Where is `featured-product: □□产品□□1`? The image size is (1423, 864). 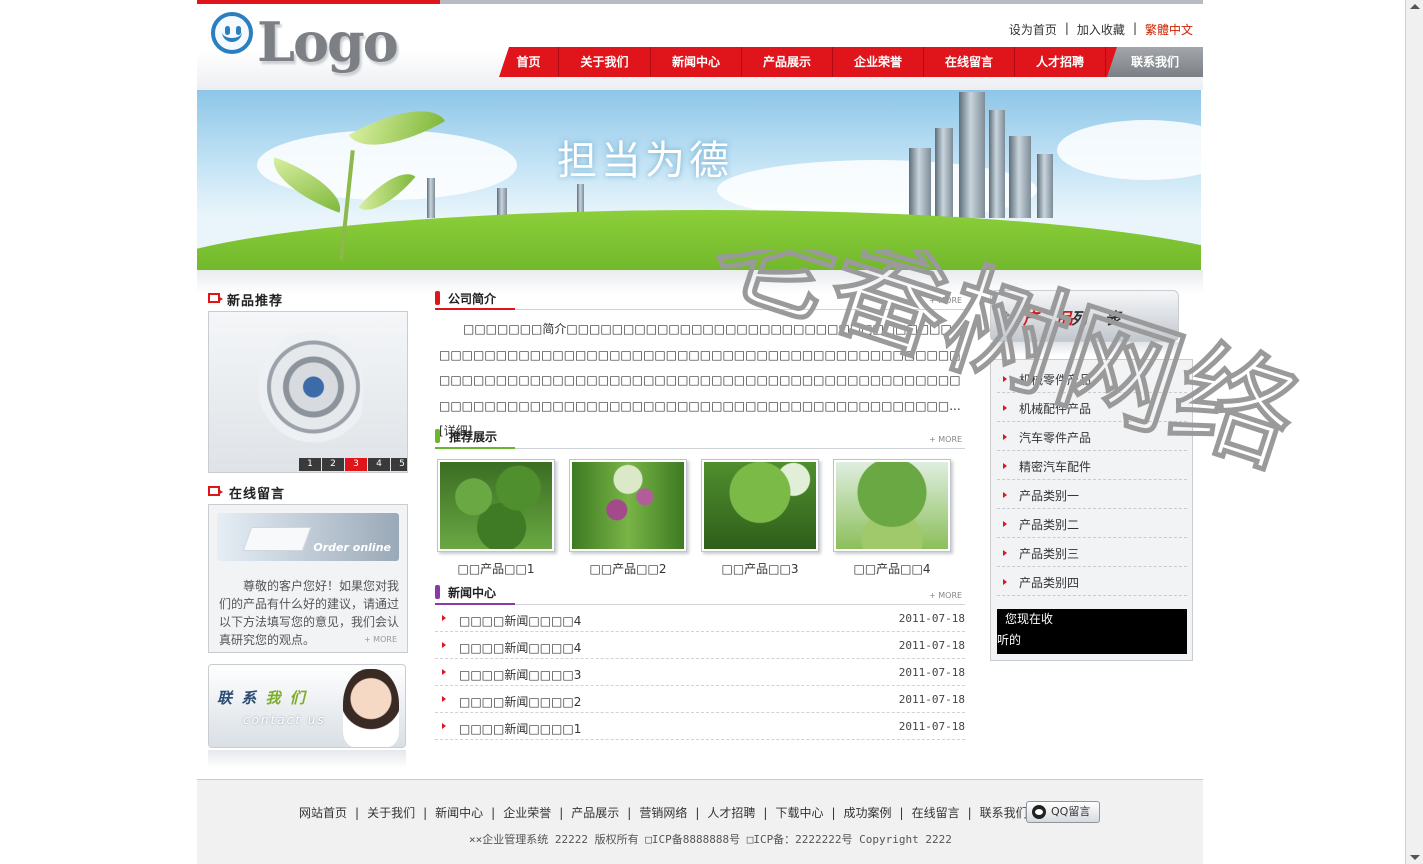
featured-product: □□产品□□1 is located at coordinates (498, 518).